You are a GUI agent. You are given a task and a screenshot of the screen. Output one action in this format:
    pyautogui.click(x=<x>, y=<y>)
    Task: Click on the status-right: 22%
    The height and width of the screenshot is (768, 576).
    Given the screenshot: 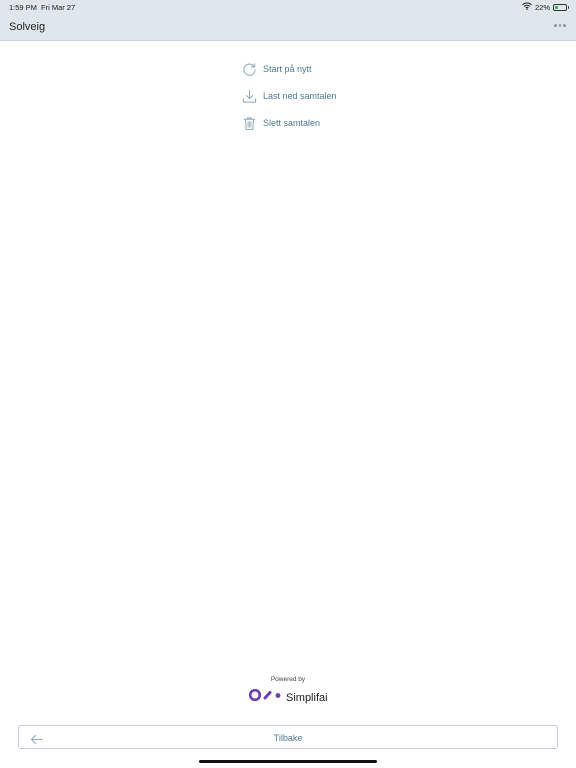 What is the action you would take?
    pyautogui.click(x=545, y=7)
    